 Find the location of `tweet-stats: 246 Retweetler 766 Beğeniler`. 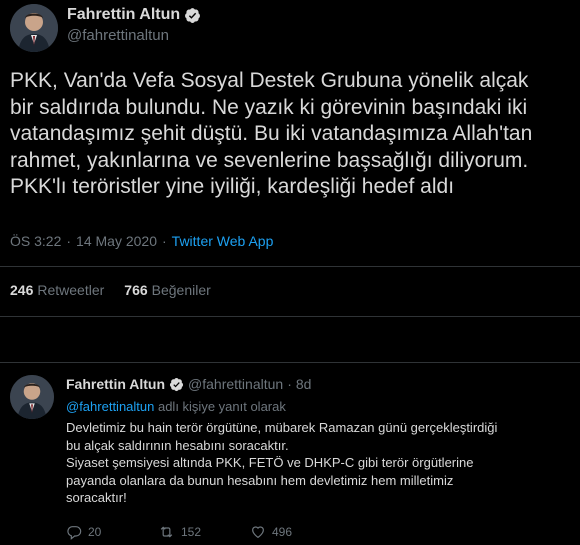

tweet-stats: 246 Retweetler 766 Beğeniler is located at coordinates (110, 290).